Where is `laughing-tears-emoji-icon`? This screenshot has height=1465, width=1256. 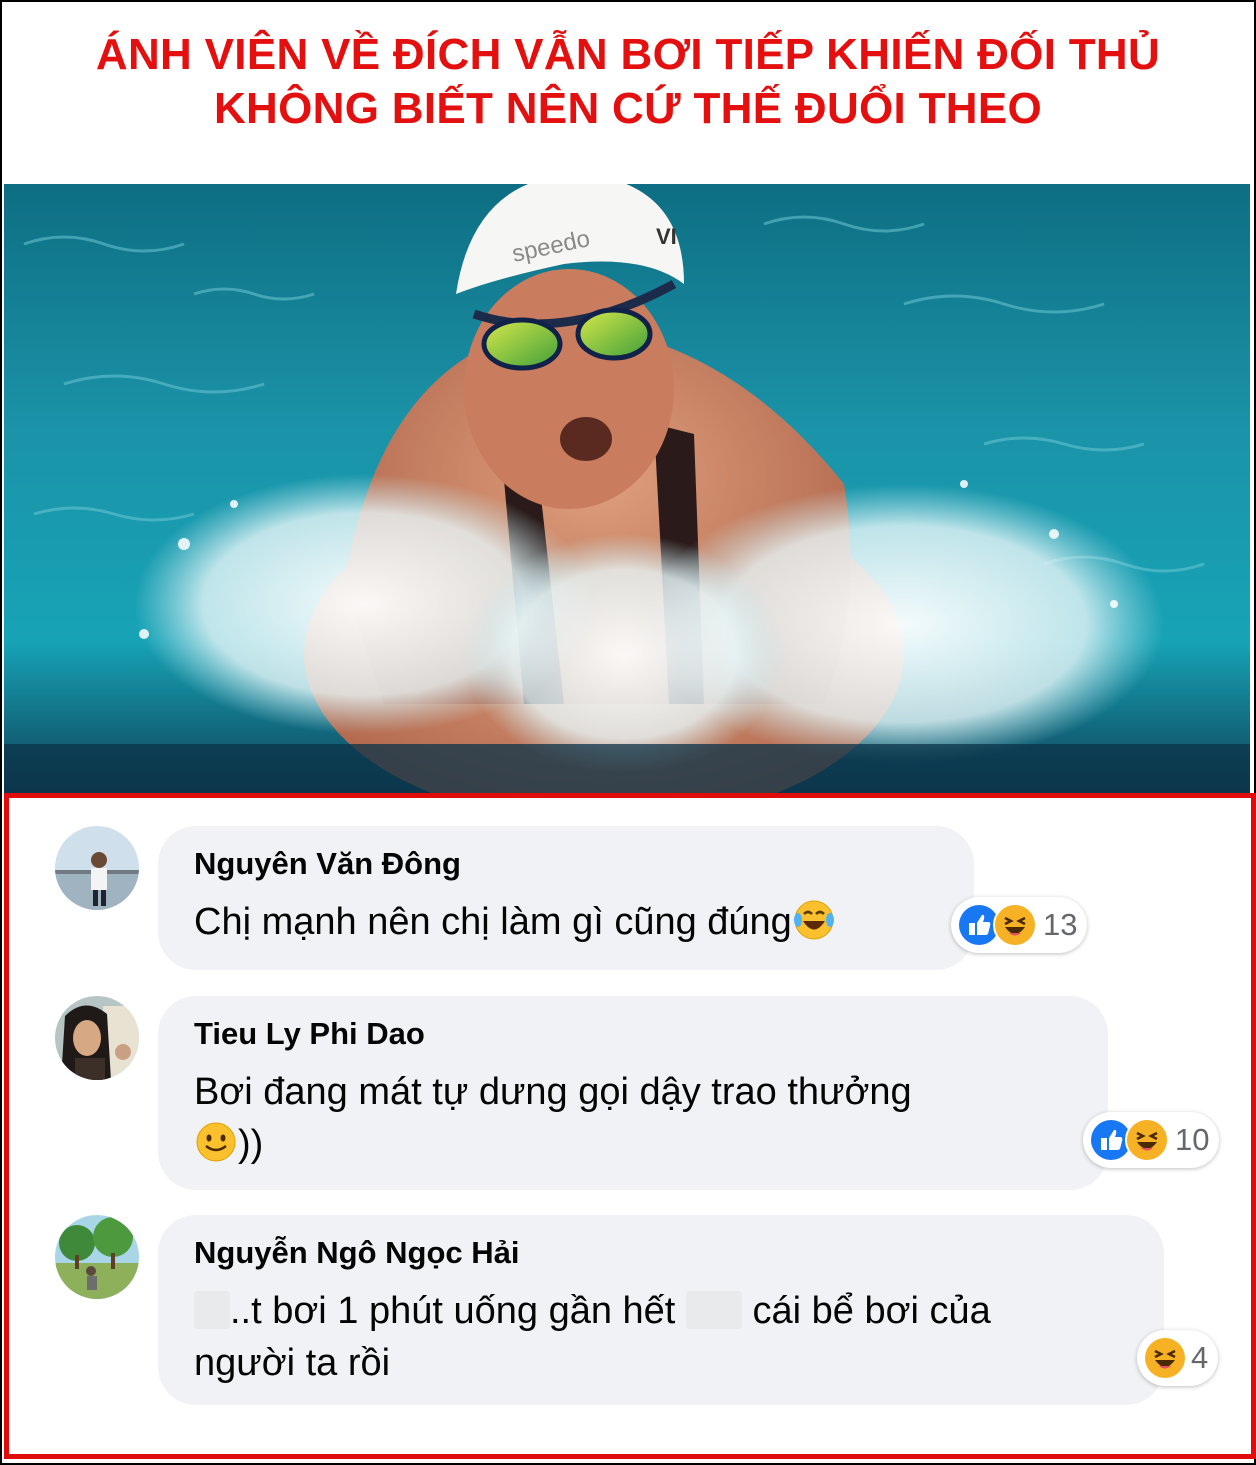
laughing-tears-emoji-icon is located at coordinates (814, 920).